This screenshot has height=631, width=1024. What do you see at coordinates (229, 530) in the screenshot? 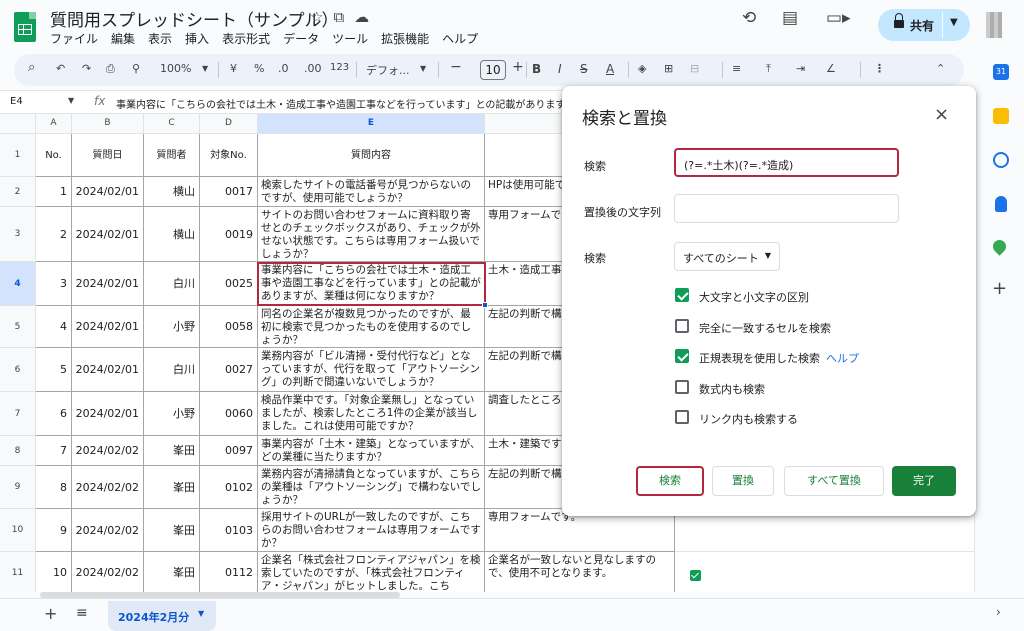
I see `cell-target: 0103` at bounding box center [229, 530].